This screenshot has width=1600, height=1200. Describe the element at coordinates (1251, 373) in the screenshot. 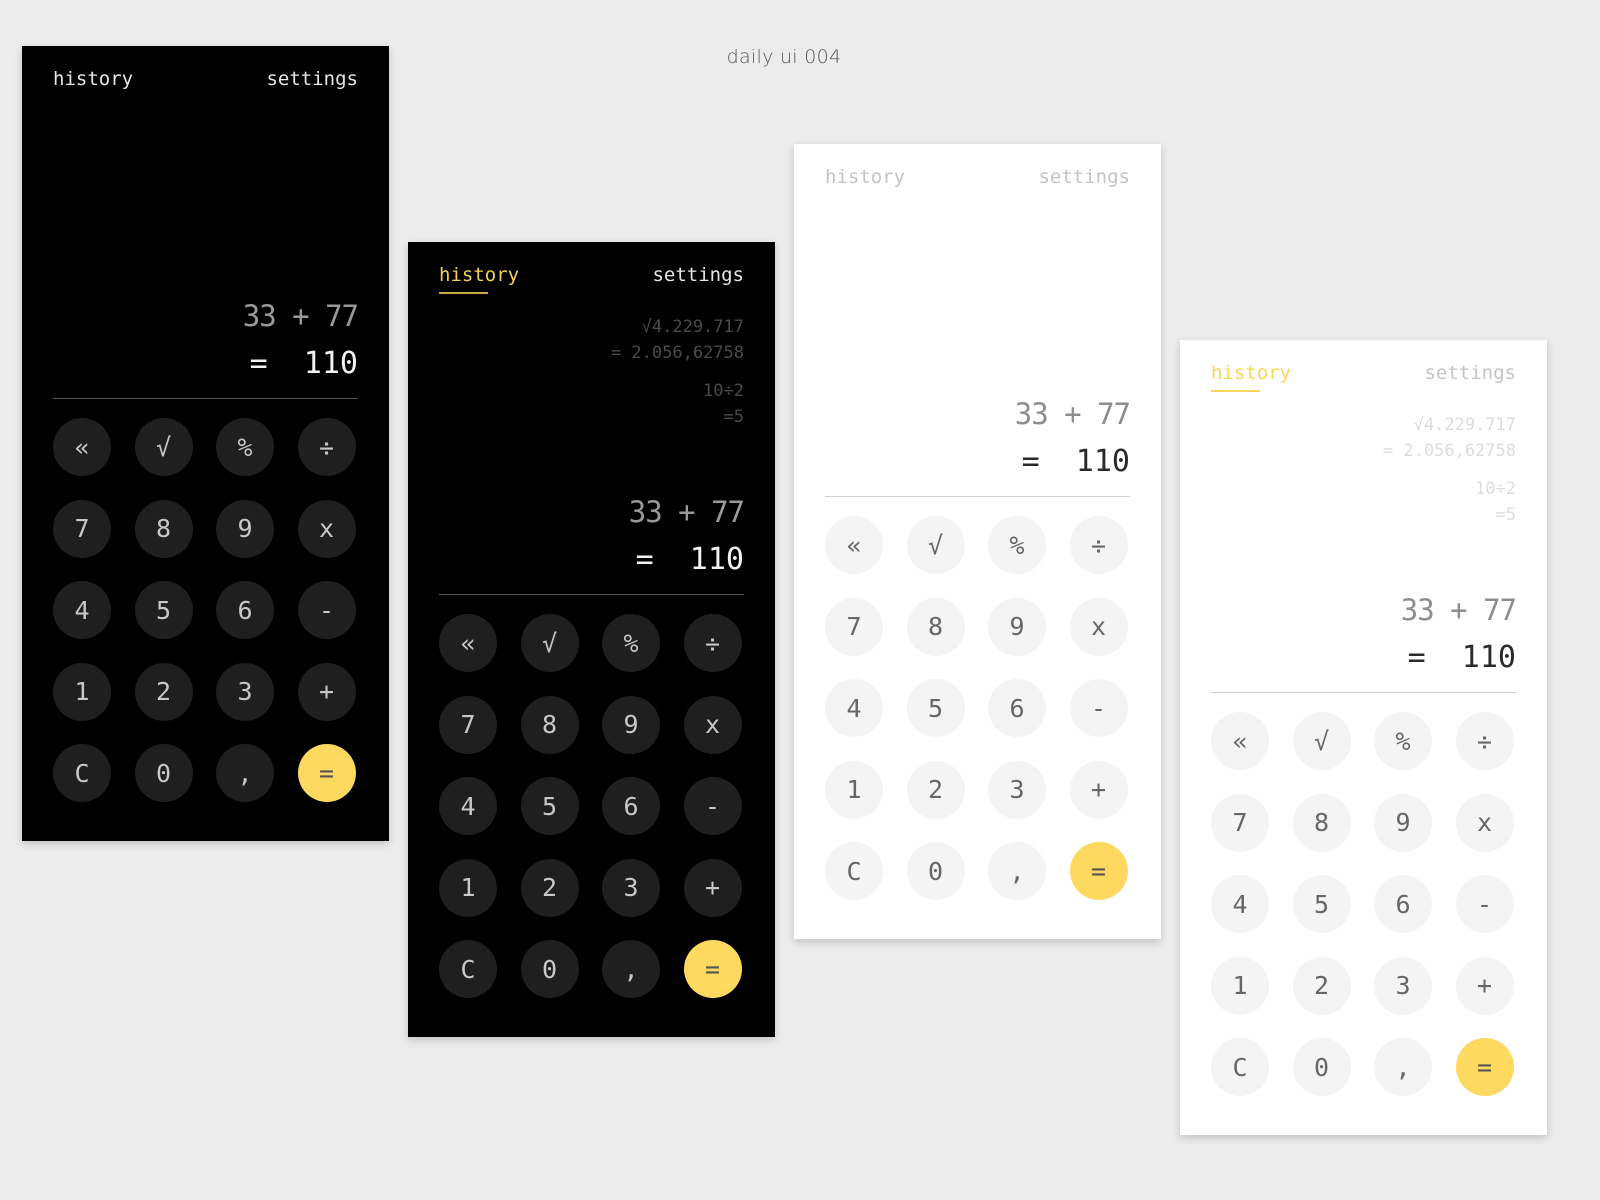

I see `nav-history-label: history` at that location.